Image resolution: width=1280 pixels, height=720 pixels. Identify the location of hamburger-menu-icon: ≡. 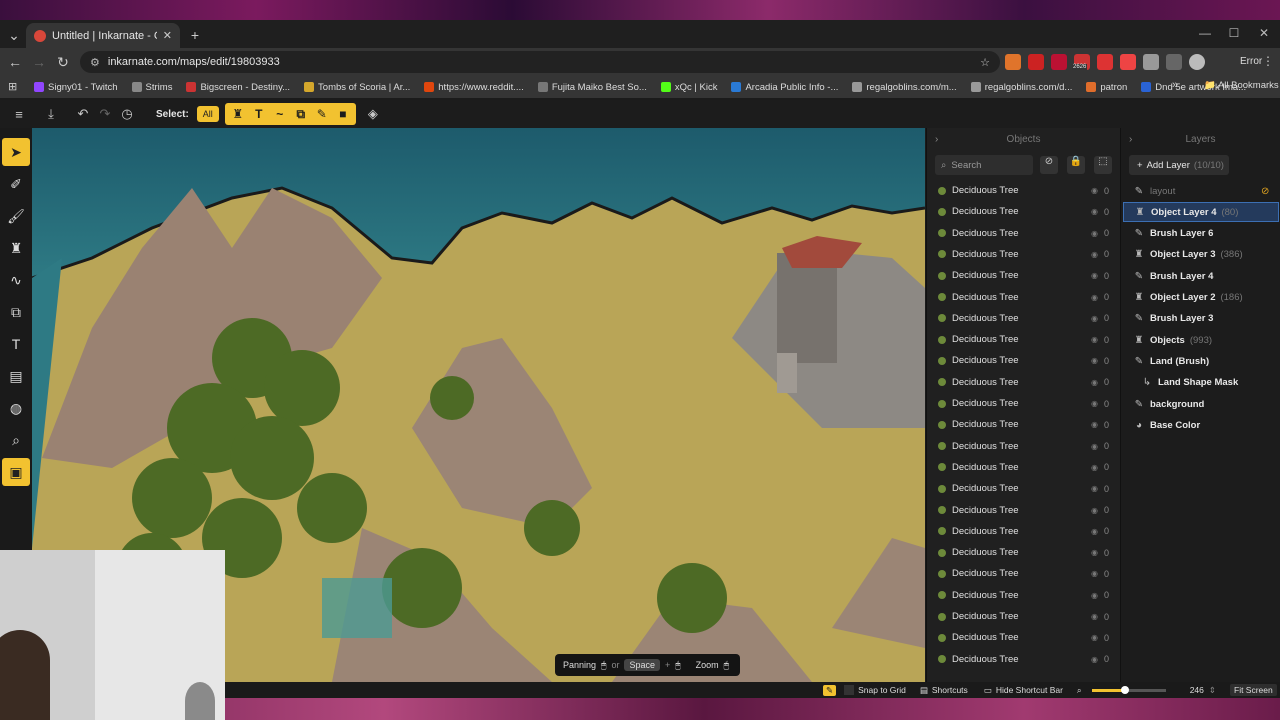
(19, 114).